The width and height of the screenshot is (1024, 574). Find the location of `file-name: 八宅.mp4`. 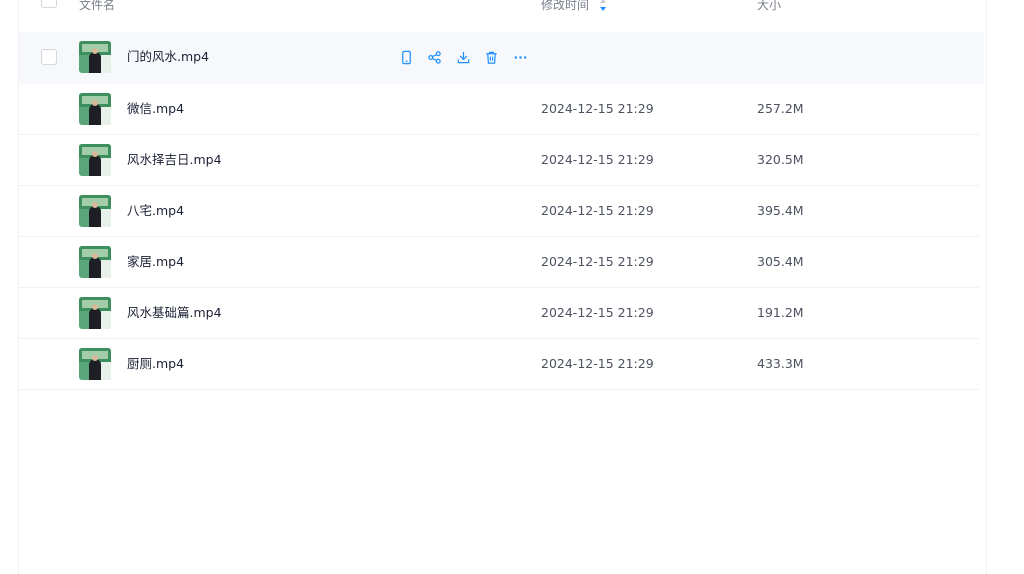

file-name: 八宅.mp4 is located at coordinates (155, 211).